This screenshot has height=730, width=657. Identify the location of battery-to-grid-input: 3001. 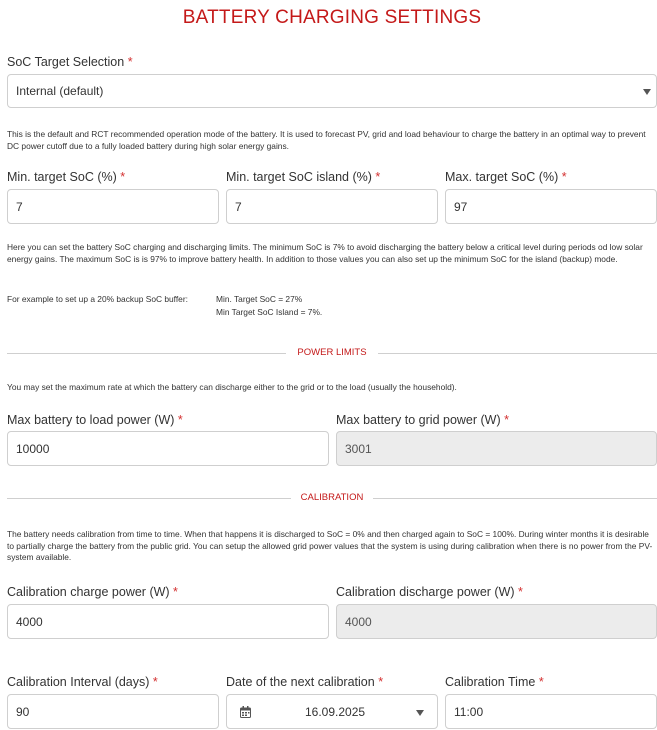
(496, 448).